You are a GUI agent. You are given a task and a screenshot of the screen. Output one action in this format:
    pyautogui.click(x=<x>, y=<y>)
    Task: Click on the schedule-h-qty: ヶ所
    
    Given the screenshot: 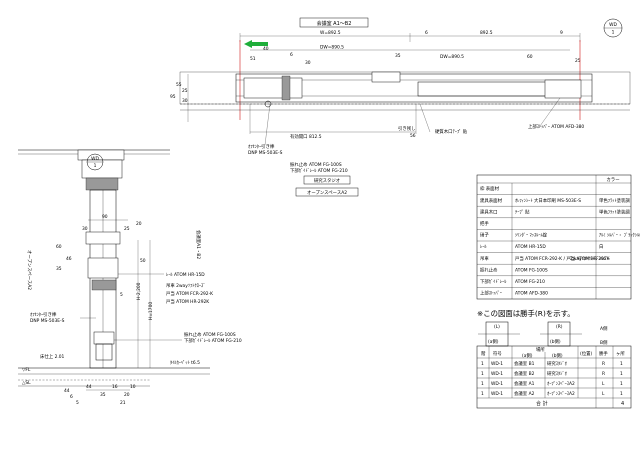 What is the action you would take?
    pyautogui.click(x=620, y=353)
    